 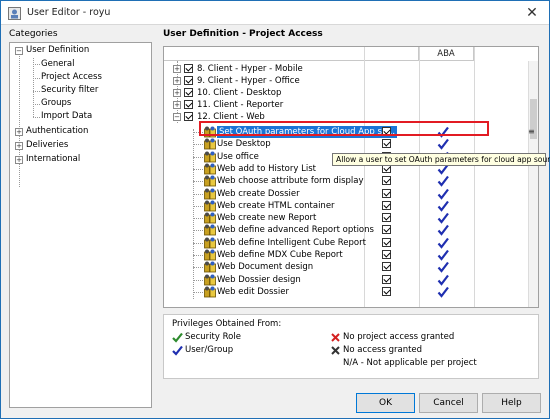 I want to click on sidebar-item-groups: Groups, so click(x=56, y=103).